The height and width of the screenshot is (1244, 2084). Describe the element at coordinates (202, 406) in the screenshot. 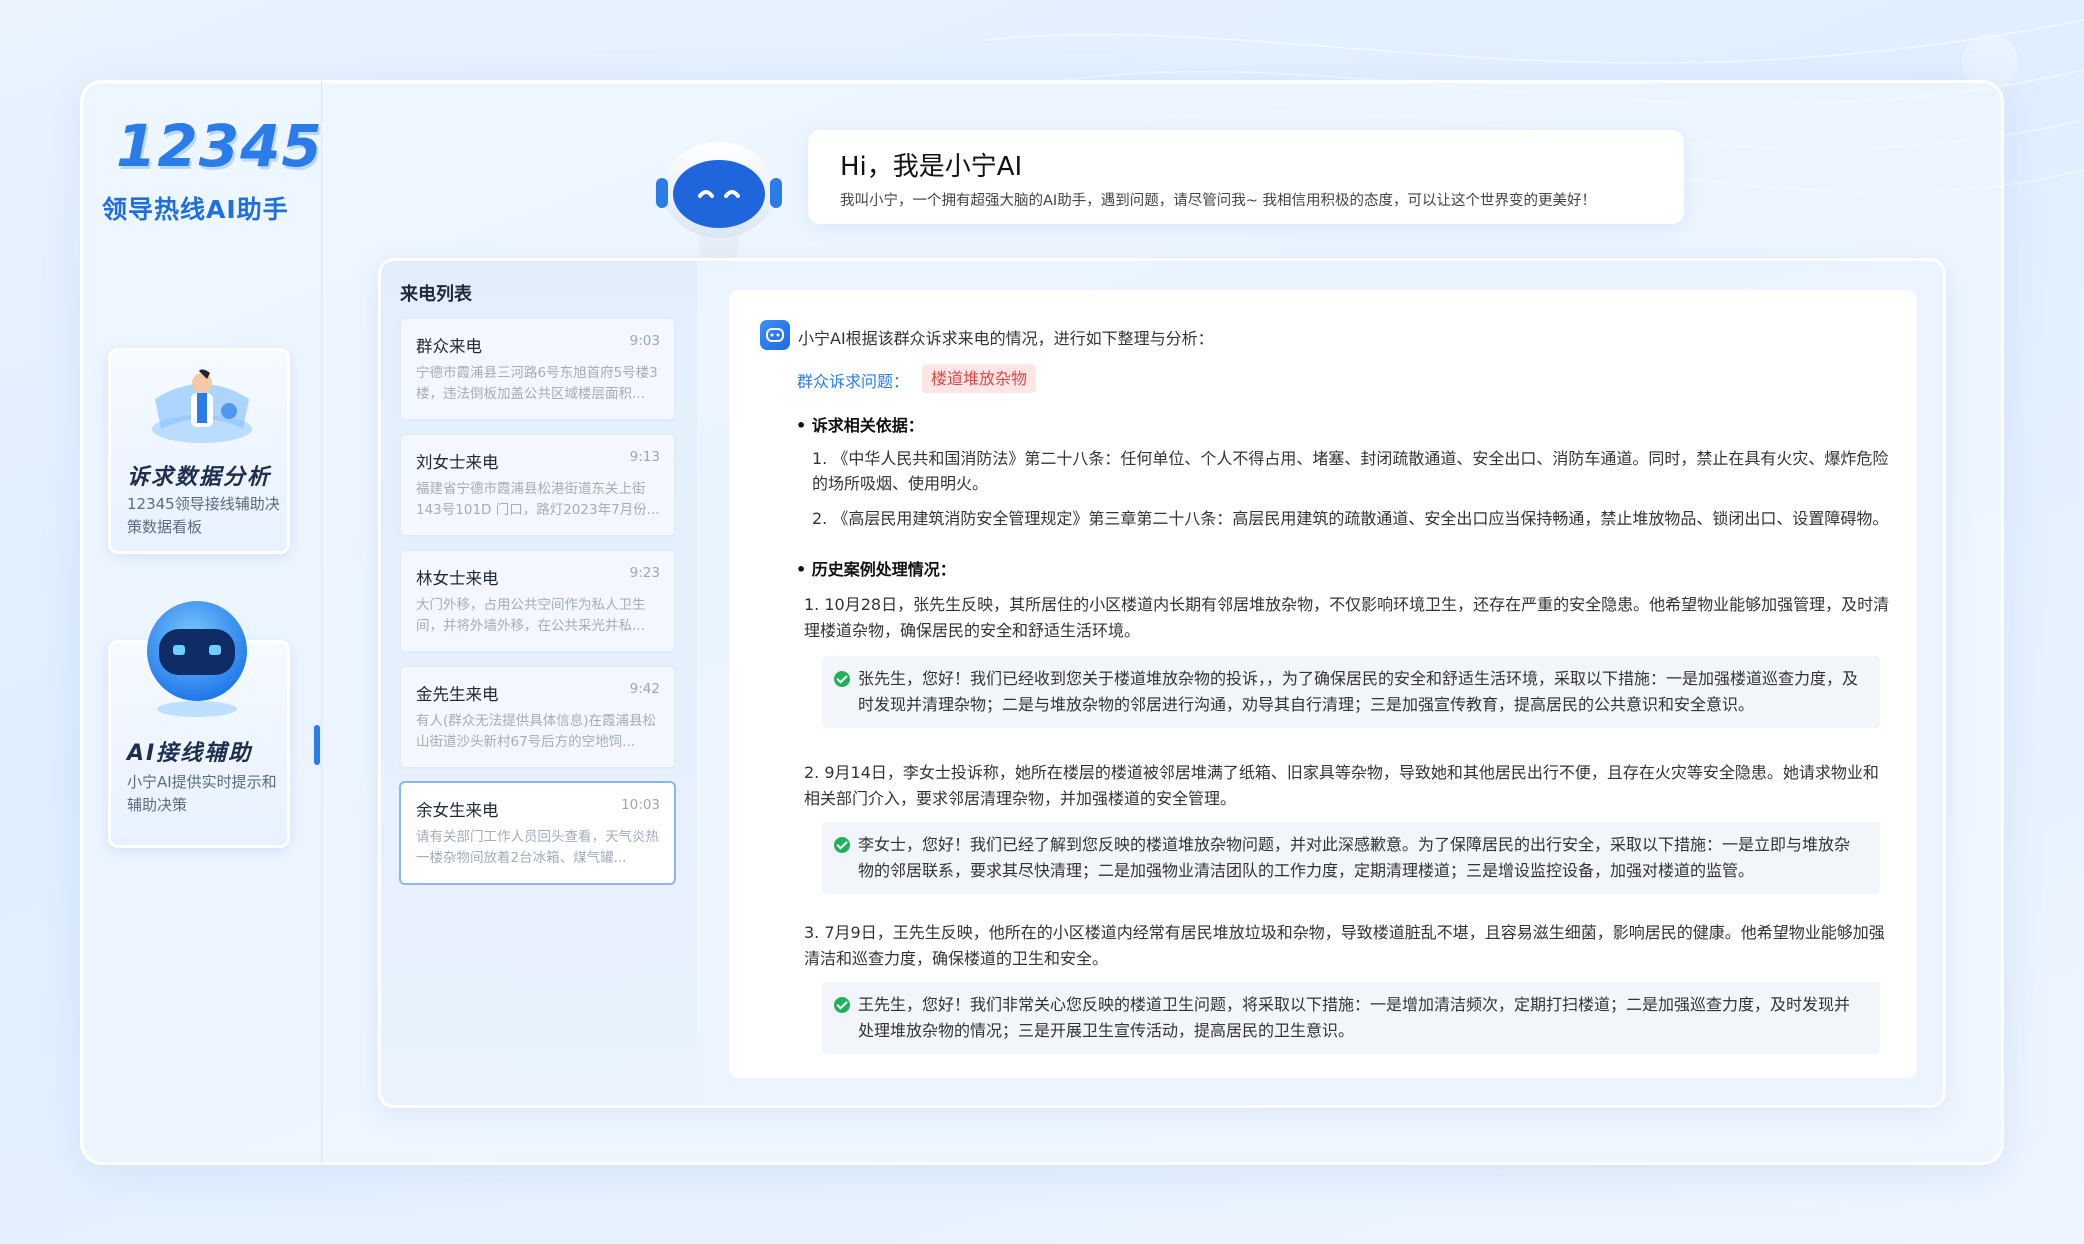

I see `analyst-illustration-icon` at that location.